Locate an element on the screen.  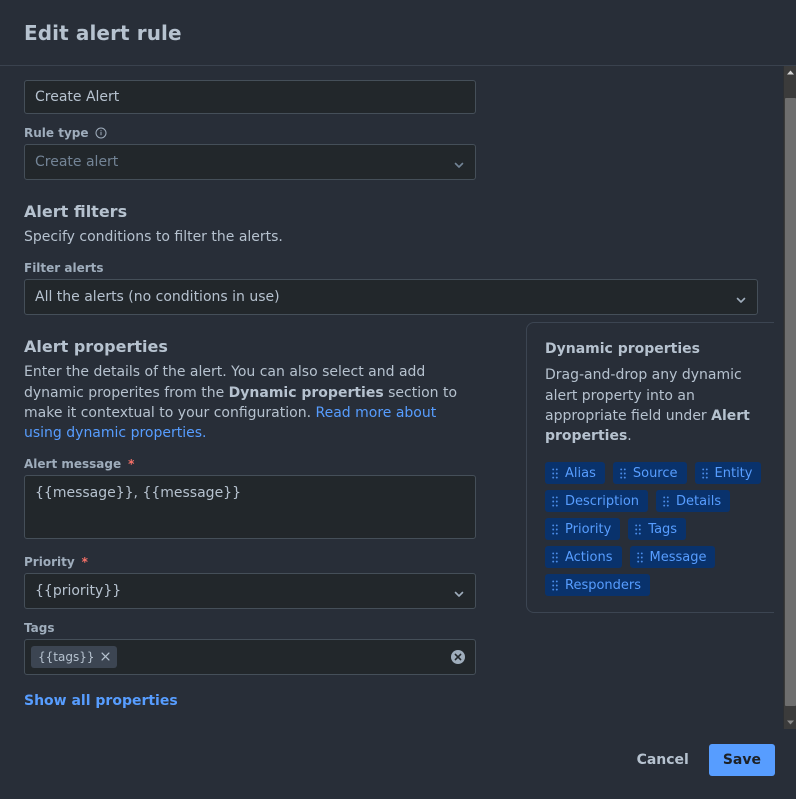
page-title: Edit alert rule is located at coordinates (103, 32).